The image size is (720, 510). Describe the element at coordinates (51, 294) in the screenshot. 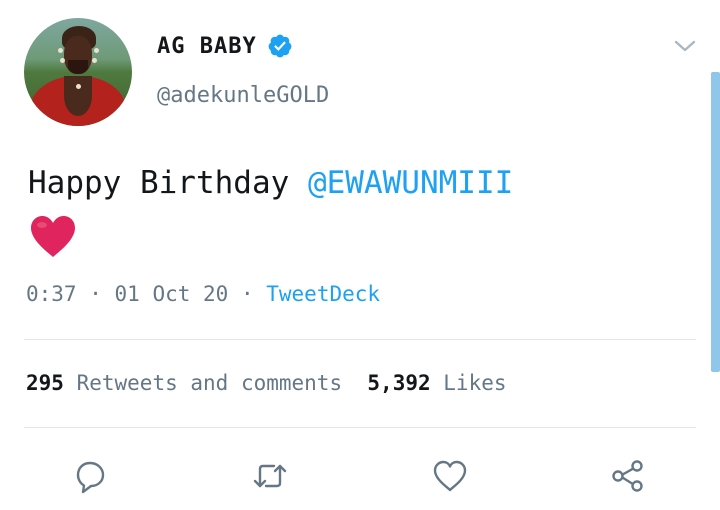

I see `tweet-time: 0:37` at that location.